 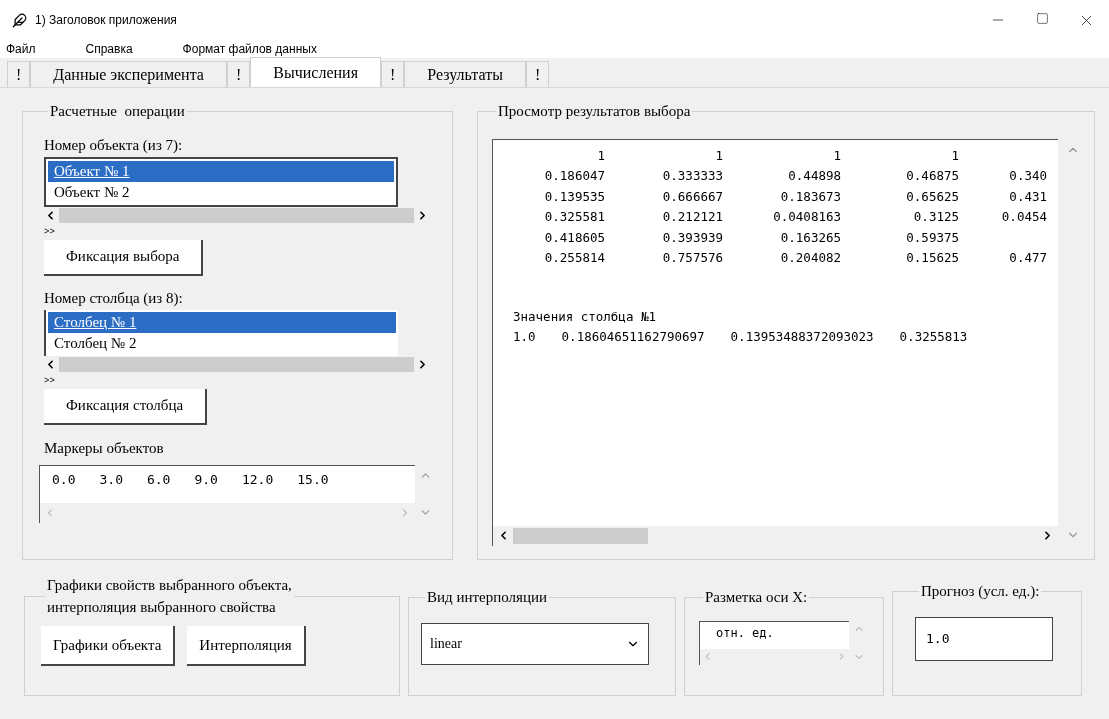 I want to click on list-label: Номер объекта (из 7):, so click(x=114, y=145).